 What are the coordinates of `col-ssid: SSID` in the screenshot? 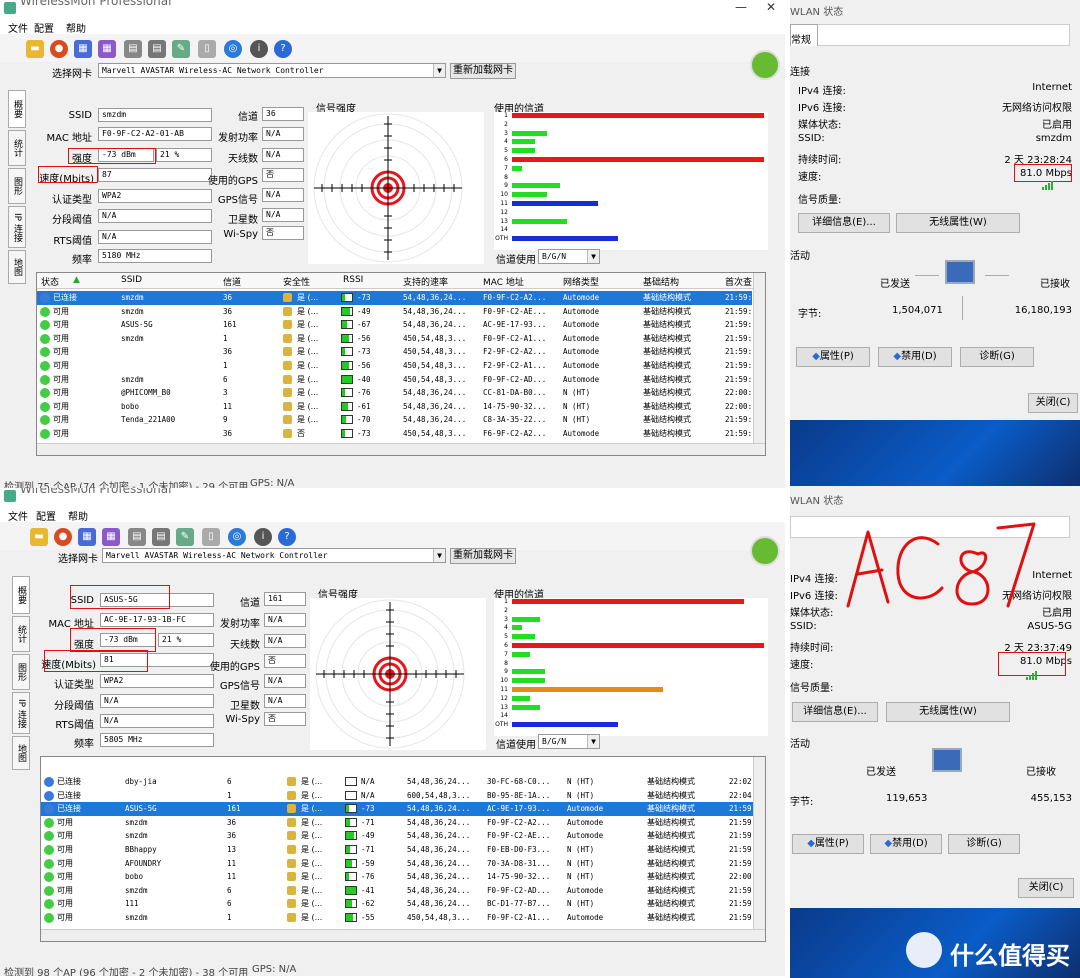 It's located at (131, 280).